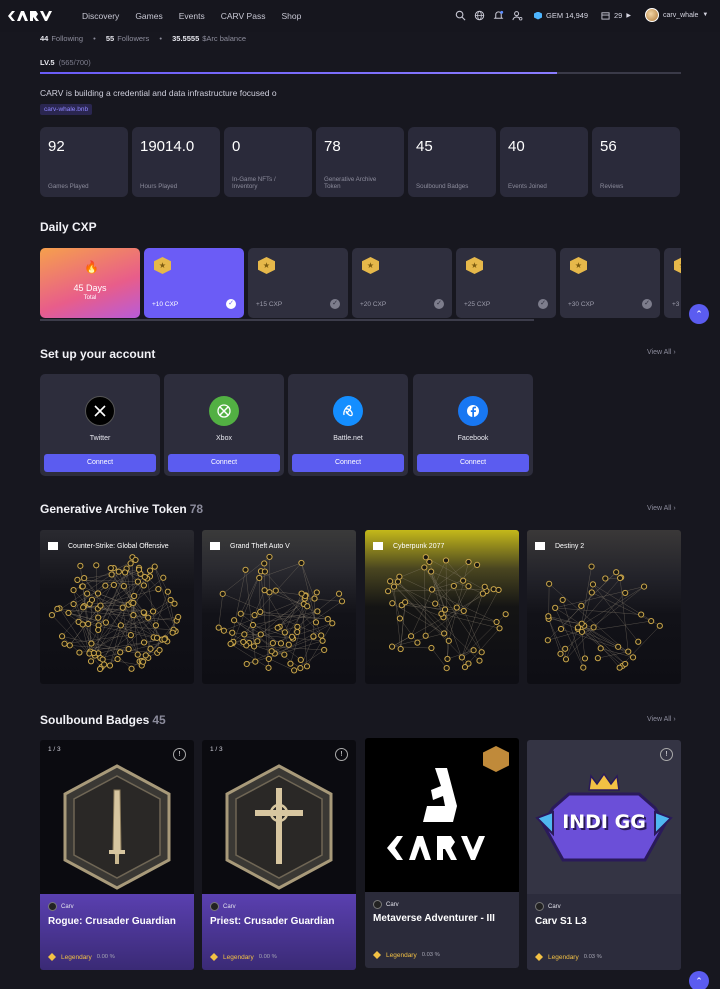  Describe the element at coordinates (29, 16) in the screenshot. I see `carv-logo` at that location.